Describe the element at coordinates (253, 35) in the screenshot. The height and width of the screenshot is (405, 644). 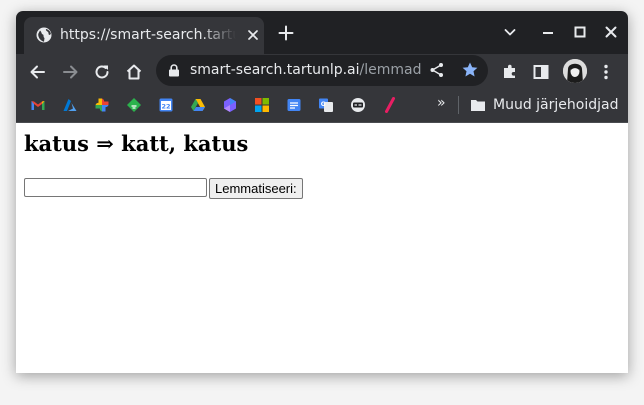
I see `close-icon` at that location.